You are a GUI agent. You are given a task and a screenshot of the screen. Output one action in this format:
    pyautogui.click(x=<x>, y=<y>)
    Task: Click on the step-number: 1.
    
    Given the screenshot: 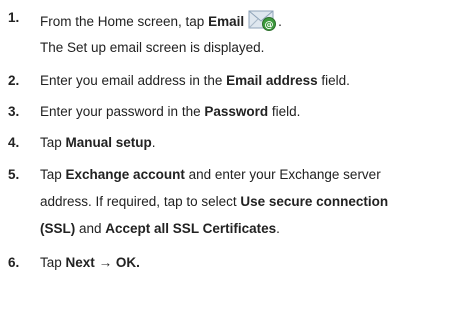 What is the action you would take?
    pyautogui.click(x=14, y=17)
    